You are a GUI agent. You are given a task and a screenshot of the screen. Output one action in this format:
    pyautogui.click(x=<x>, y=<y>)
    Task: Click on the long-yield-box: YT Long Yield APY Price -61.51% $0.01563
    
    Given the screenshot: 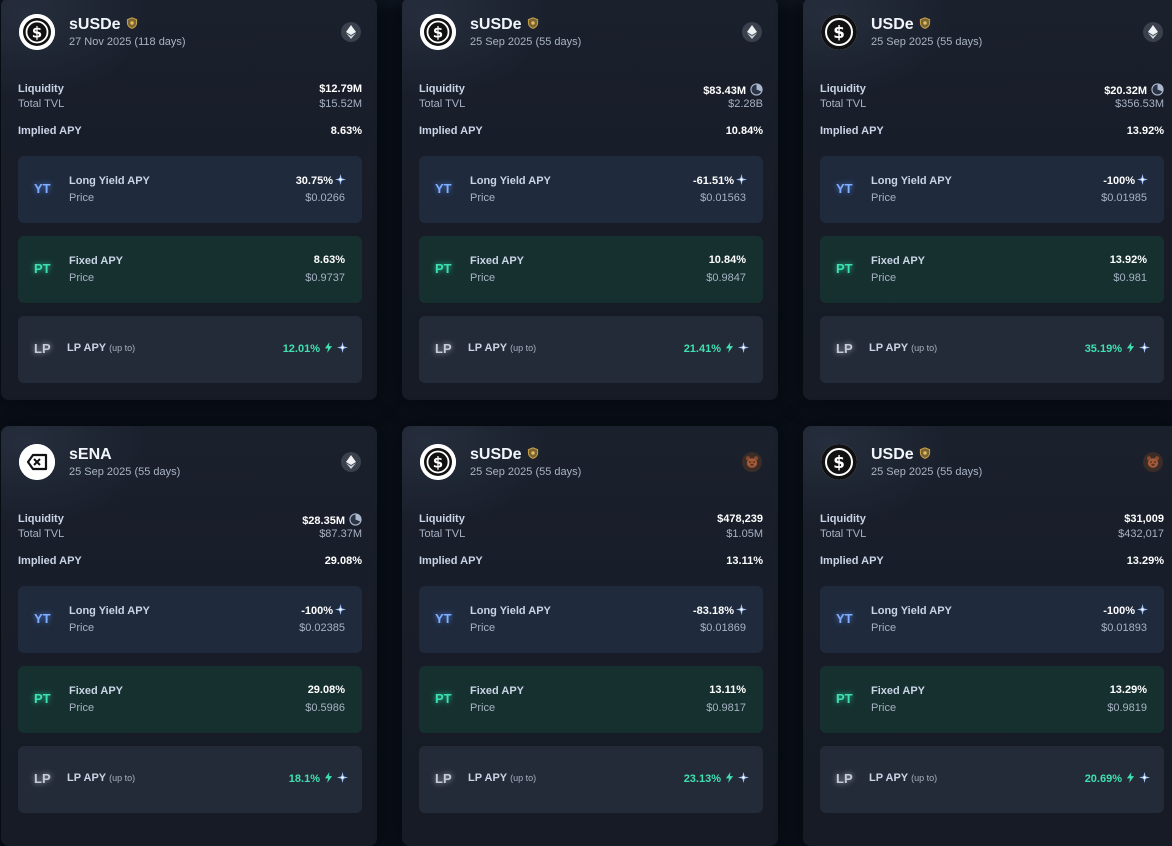 What is the action you would take?
    pyautogui.click(x=591, y=189)
    